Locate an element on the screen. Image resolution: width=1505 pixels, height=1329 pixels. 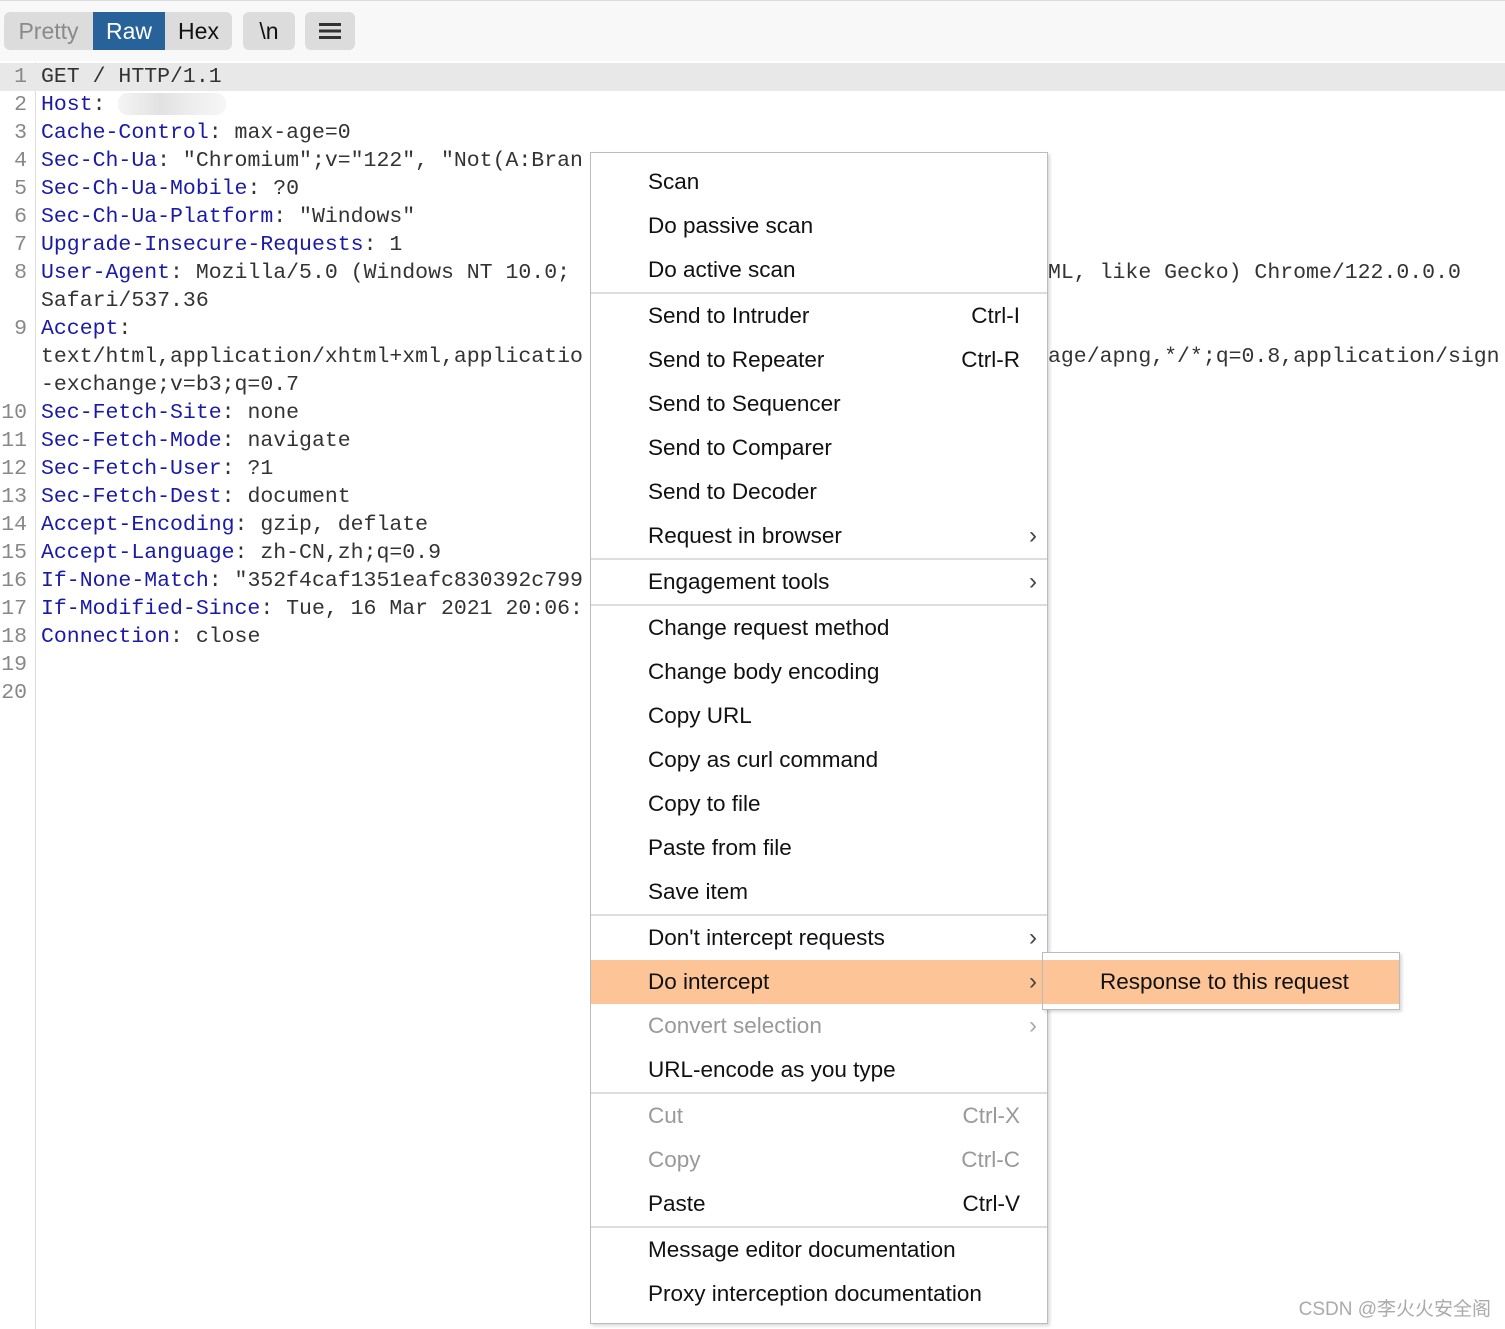
menu-item-paste: Paste Ctrl-V is located at coordinates (819, 1204).